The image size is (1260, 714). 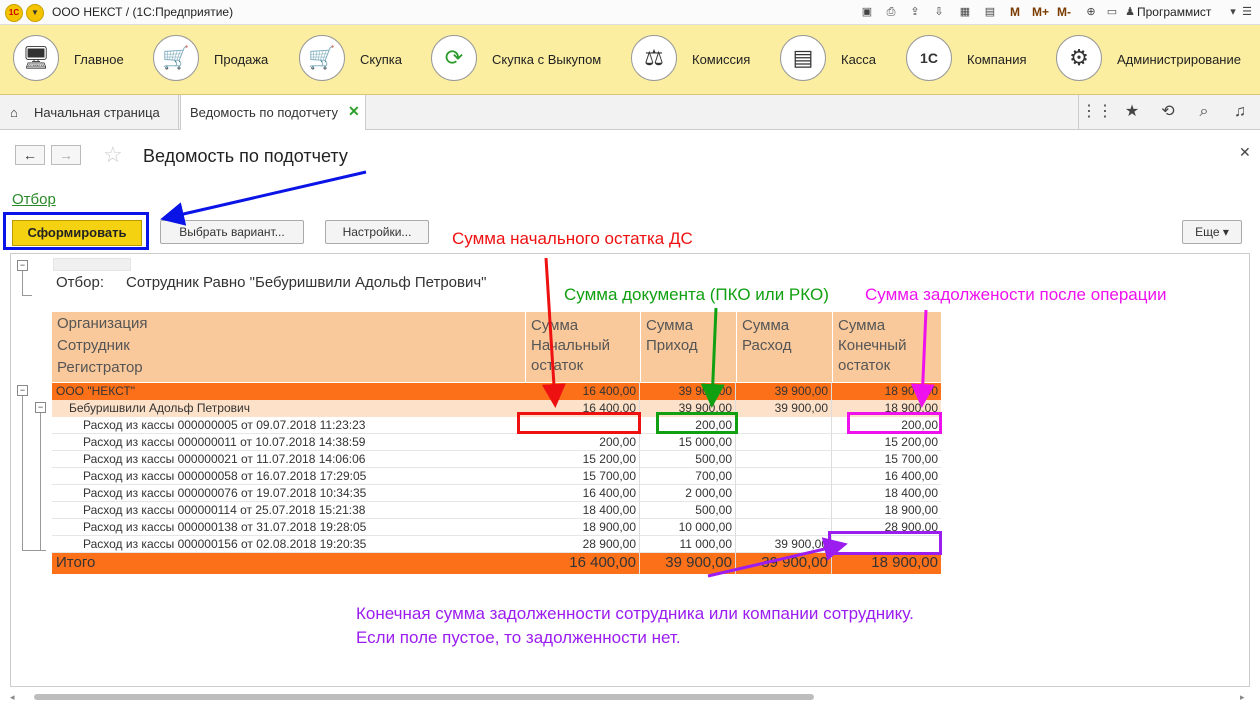 I want to click on scrollbar-thumb, so click(x=424, y=697).